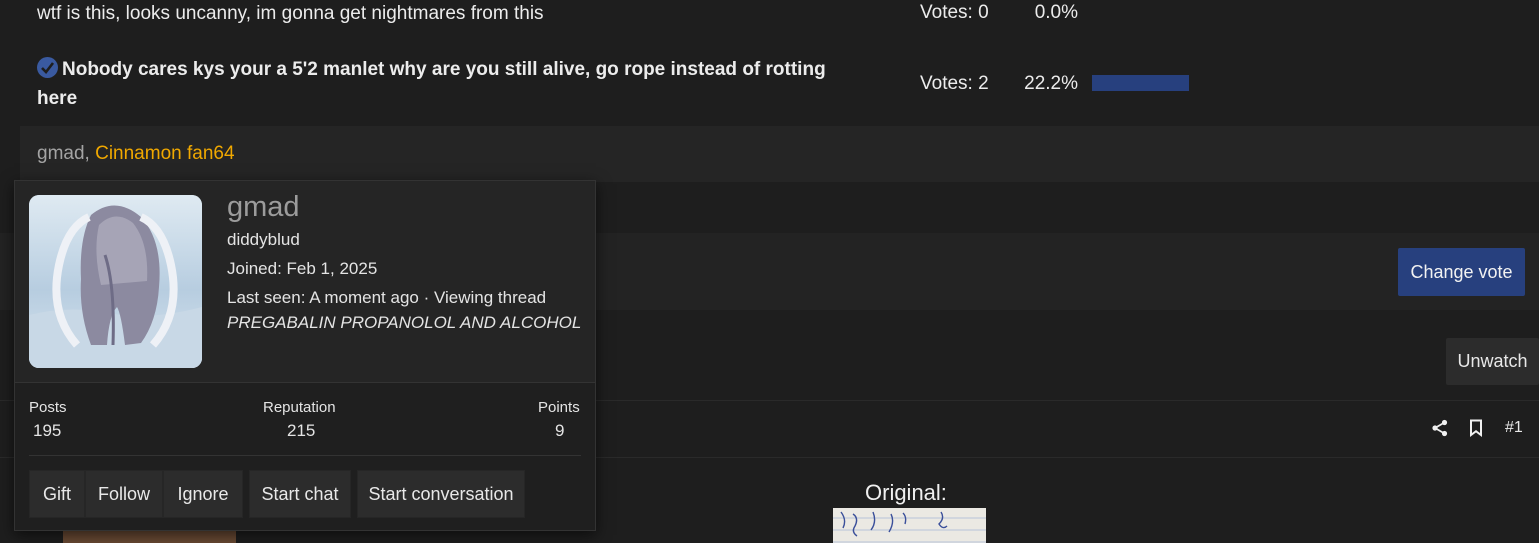  I want to click on share-icon, so click(1440, 428).